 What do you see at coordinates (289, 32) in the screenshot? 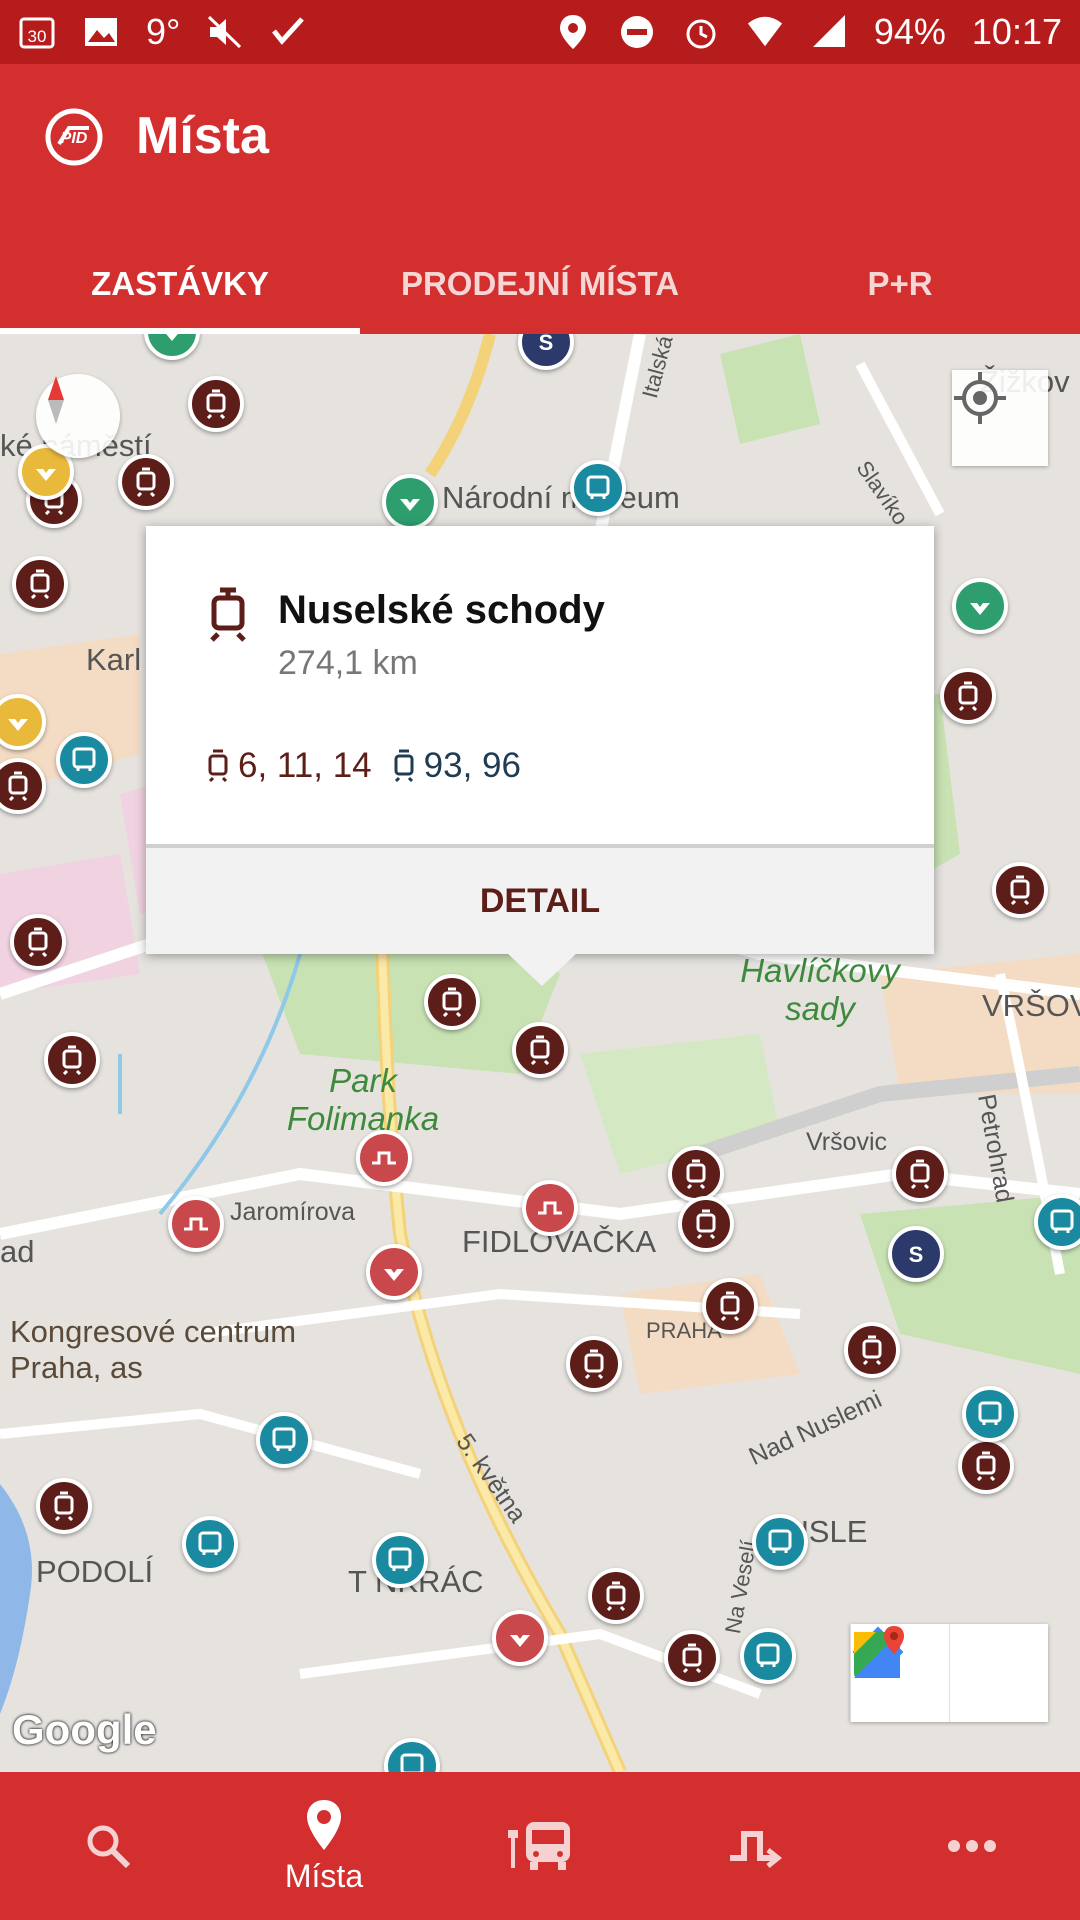
I see `checklist-icon` at bounding box center [289, 32].